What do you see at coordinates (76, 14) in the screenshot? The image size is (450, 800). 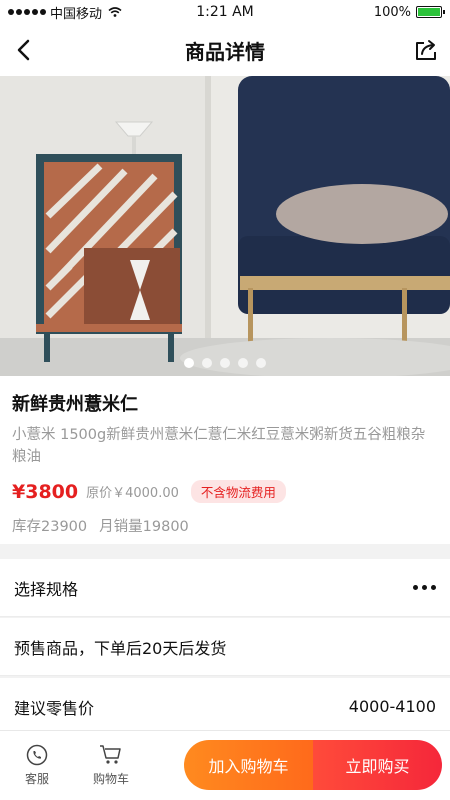 I see `carrier-label: 中国移动` at bounding box center [76, 14].